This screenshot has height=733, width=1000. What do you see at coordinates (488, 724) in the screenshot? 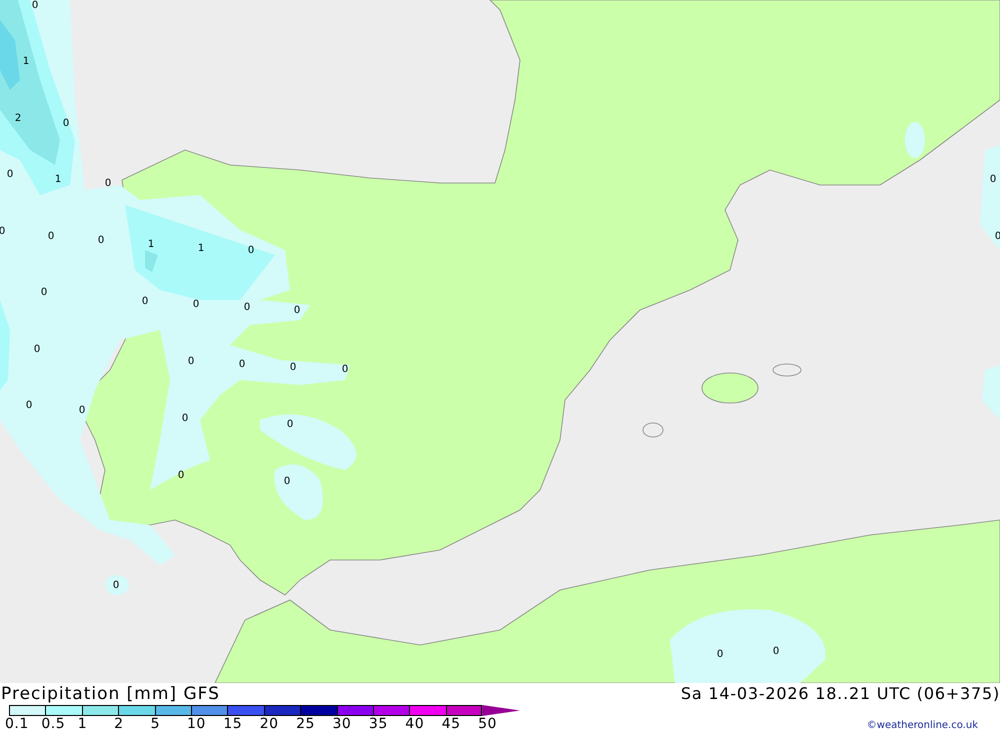
I see `legend-label: 50` at bounding box center [488, 724].